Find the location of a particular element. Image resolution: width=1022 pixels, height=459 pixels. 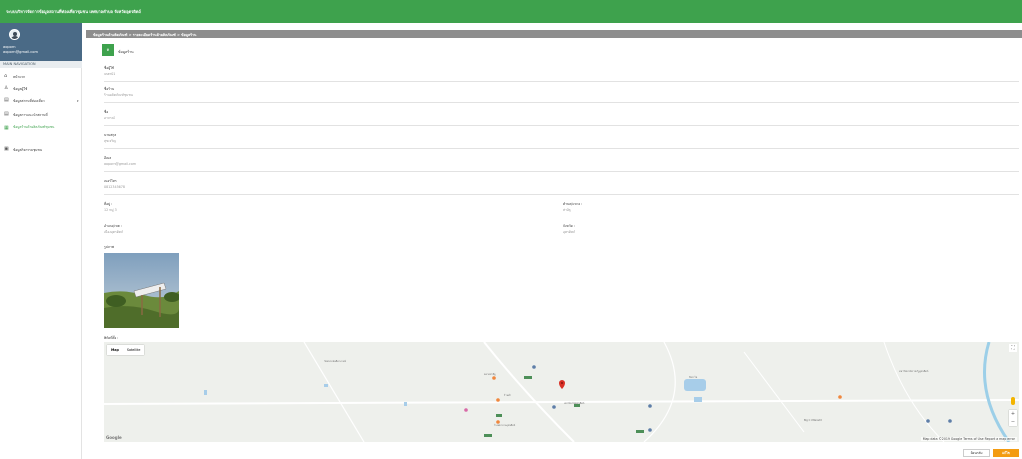

field-label: เบอร์โทร is located at coordinates (110, 181).